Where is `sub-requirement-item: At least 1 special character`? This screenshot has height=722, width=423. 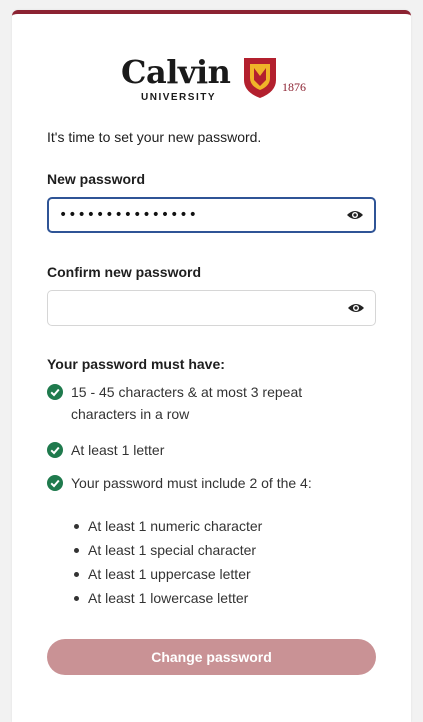 sub-requirement-item: At least 1 special character is located at coordinates (167, 550).